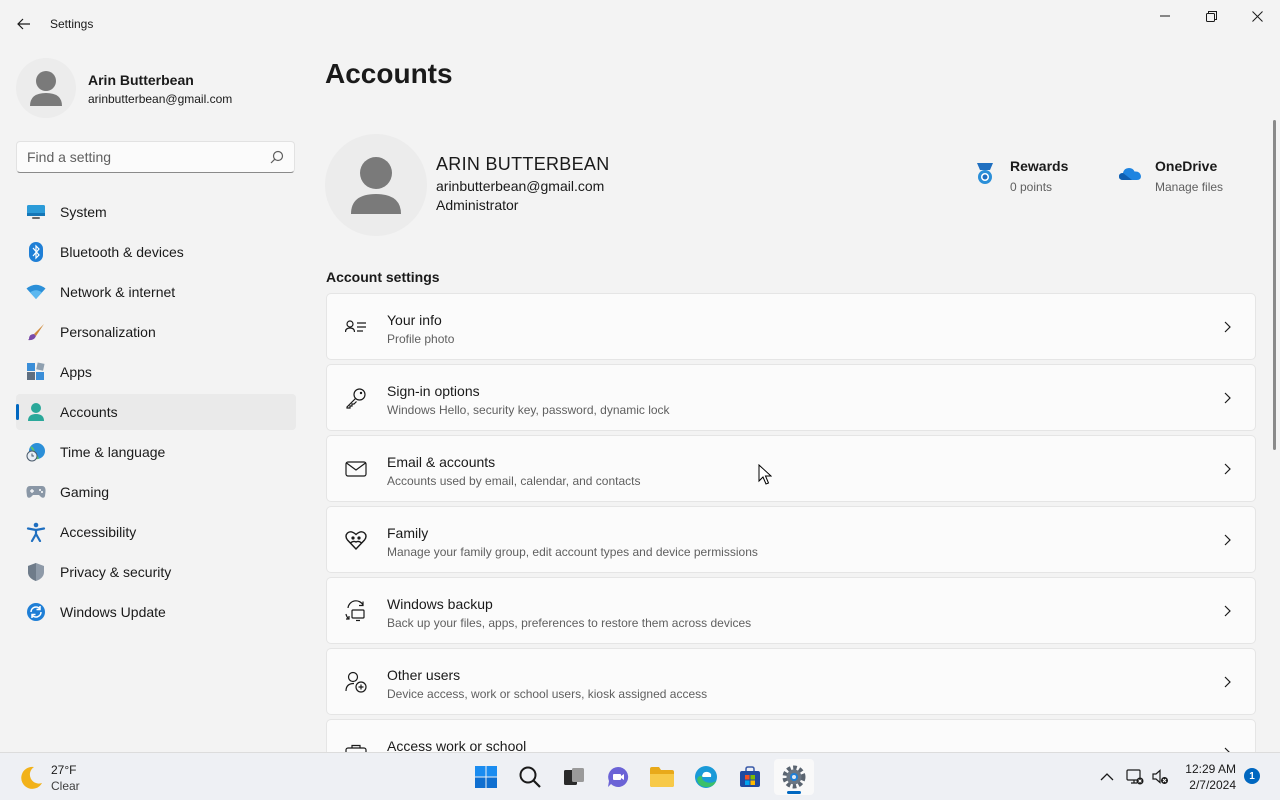 The height and width of the screenshot is (800, 1280). What do you see at coordinates (156, 372) in the screenshot?
I see `sidebar-item-apps: Apps` at bounding box center [156, 372].